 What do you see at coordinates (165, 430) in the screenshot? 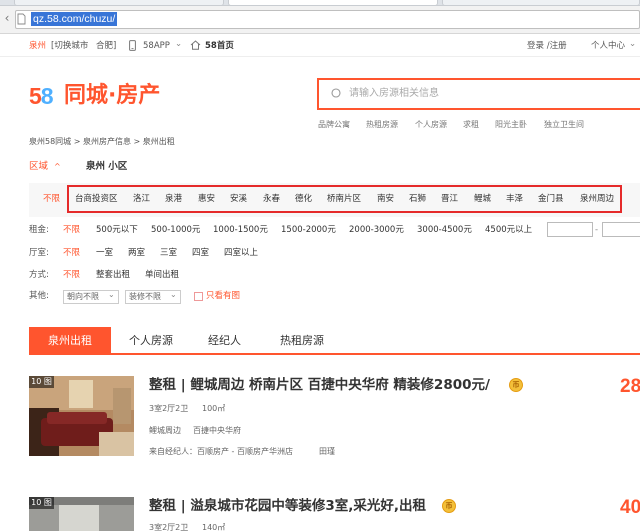
I see `listing-location: 鲤城周边` at bounding box center [165, 430].